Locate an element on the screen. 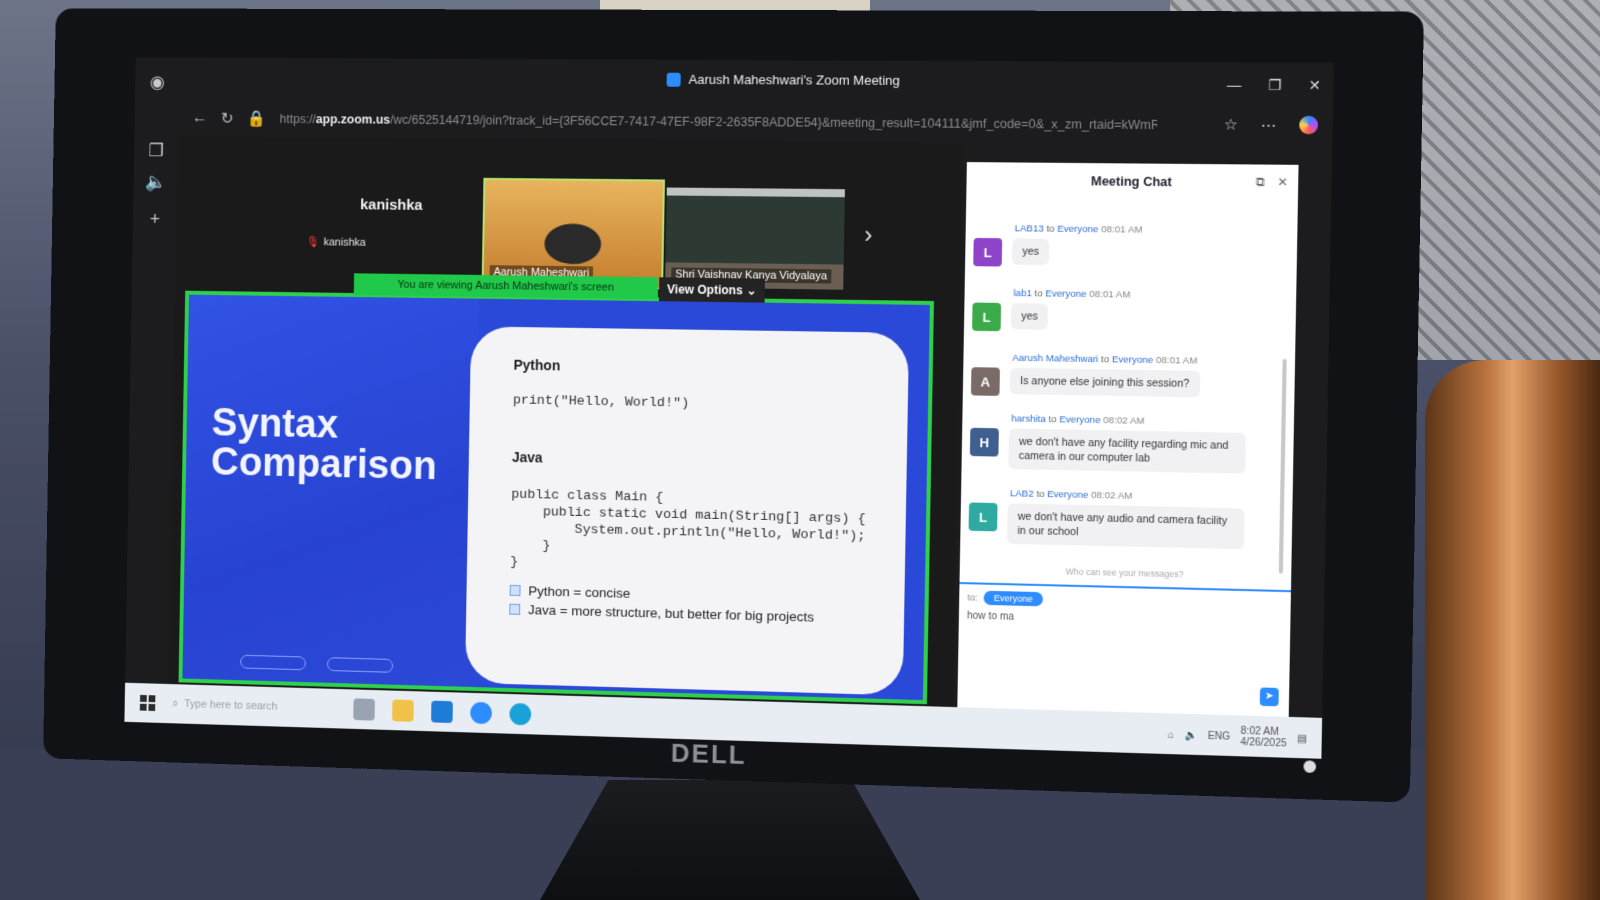  message-meta: harshita to Everyone 08:02 AM is located at coordinates (1140, 421).